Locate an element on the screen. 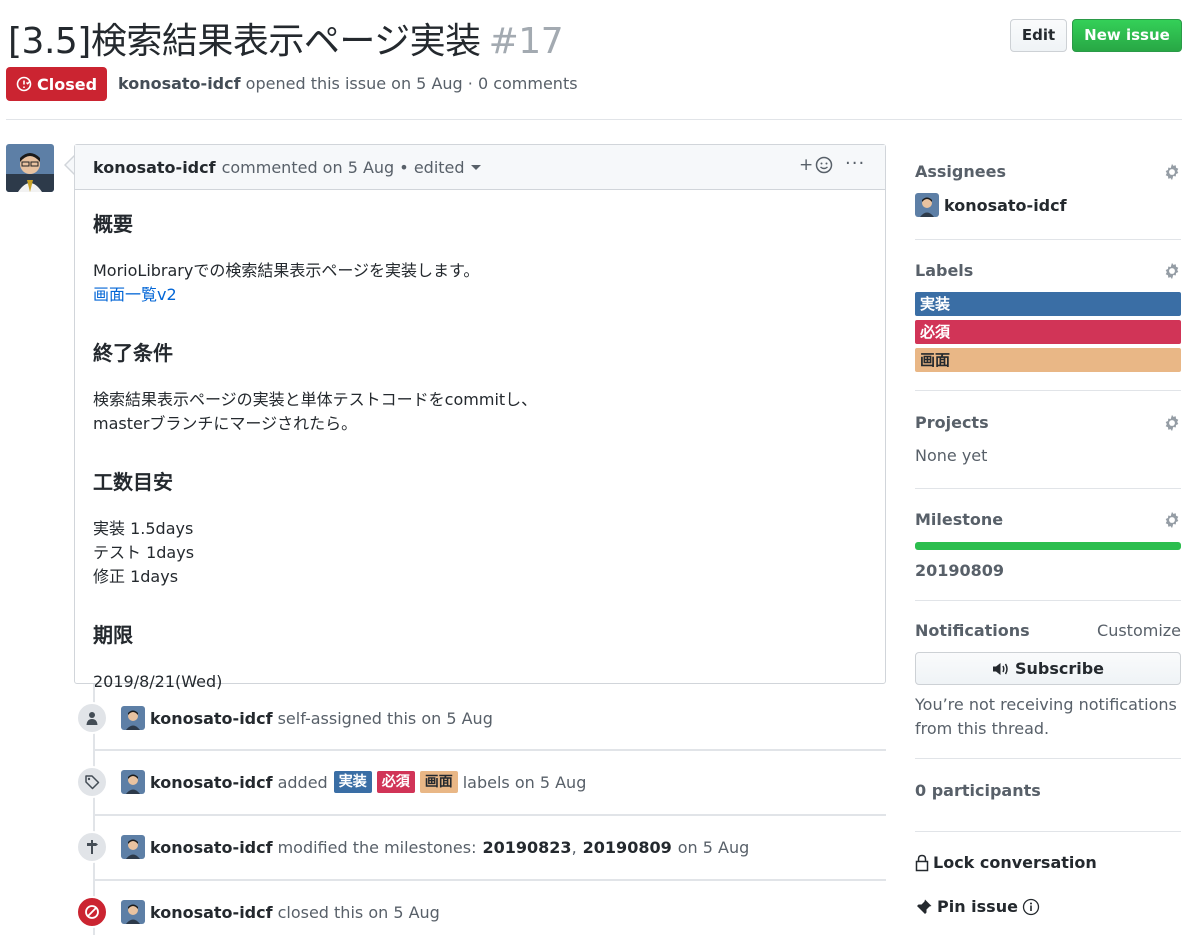 The height and width of the screenshot is (935, 1200). labels-header: Labels is located at coordinates (1048, 270).